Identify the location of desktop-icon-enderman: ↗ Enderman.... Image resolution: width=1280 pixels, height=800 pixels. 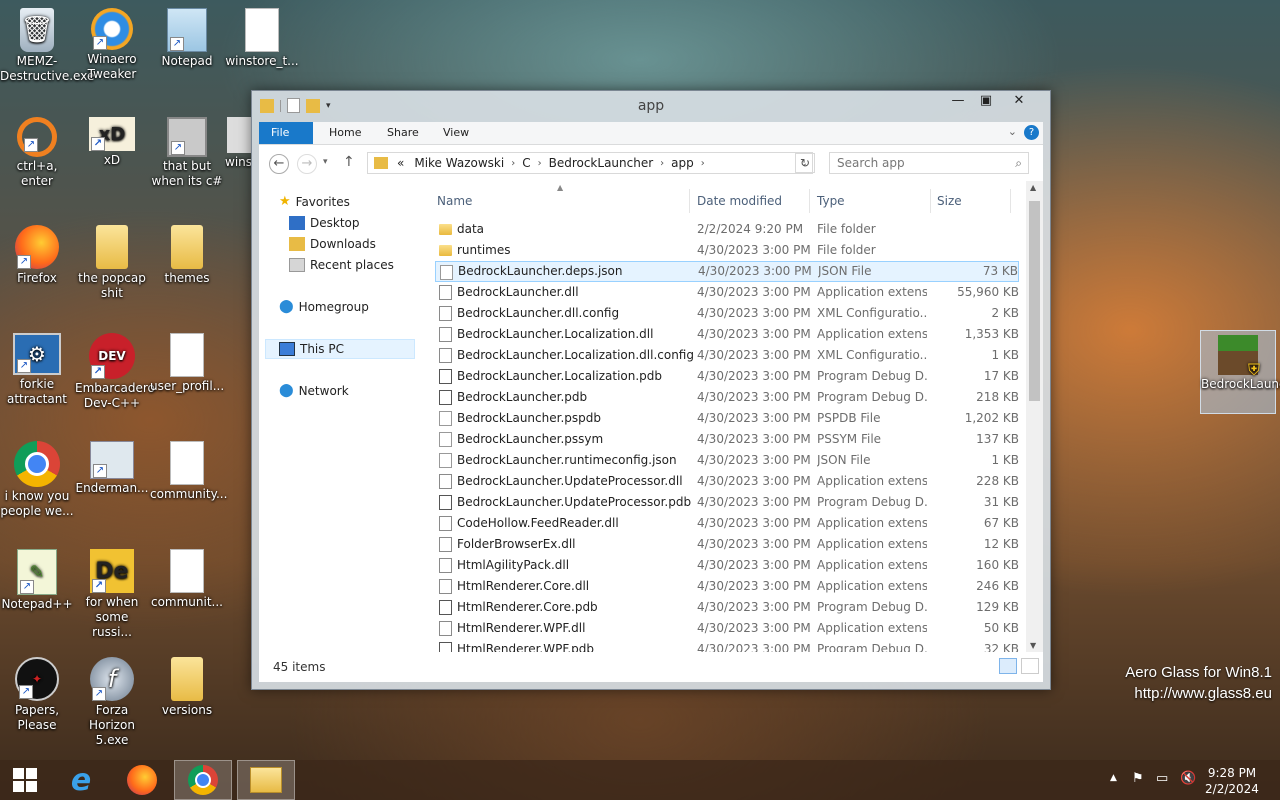
(112, 466).